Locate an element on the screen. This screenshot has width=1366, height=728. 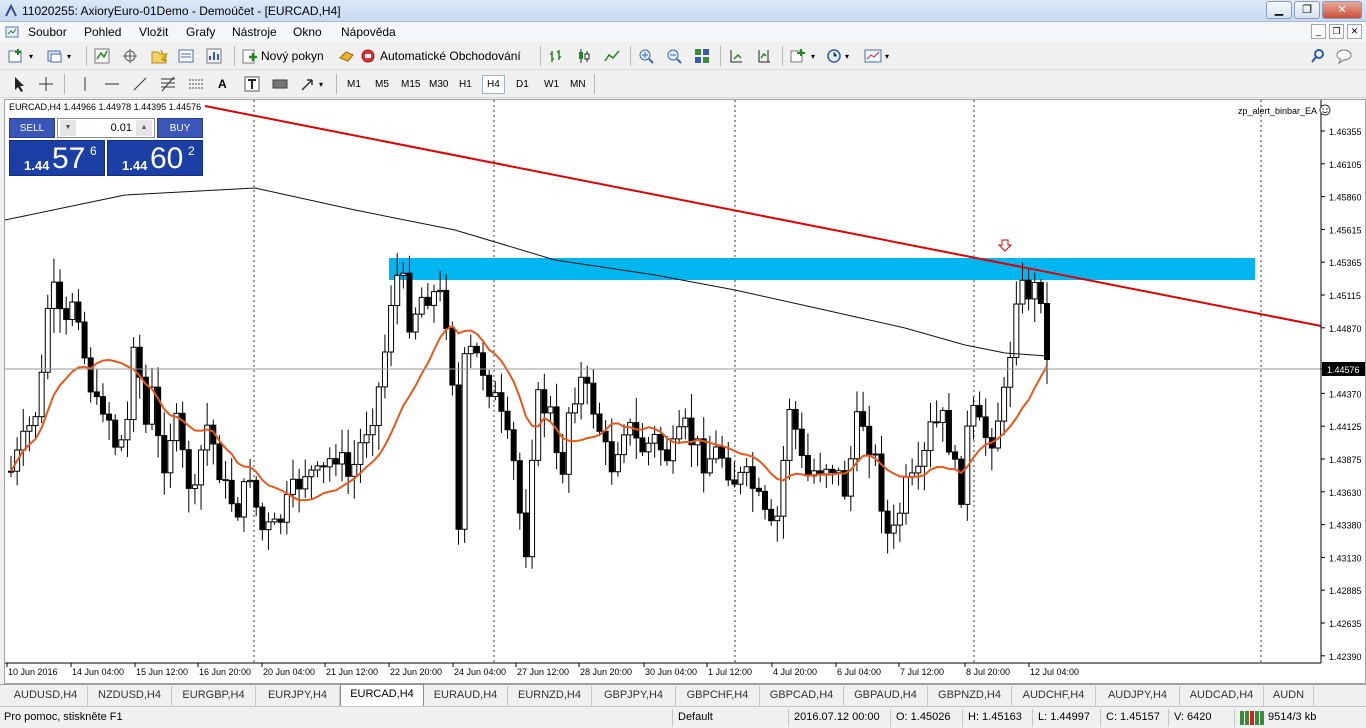
data-window-button is located at coordinates (130, 56).